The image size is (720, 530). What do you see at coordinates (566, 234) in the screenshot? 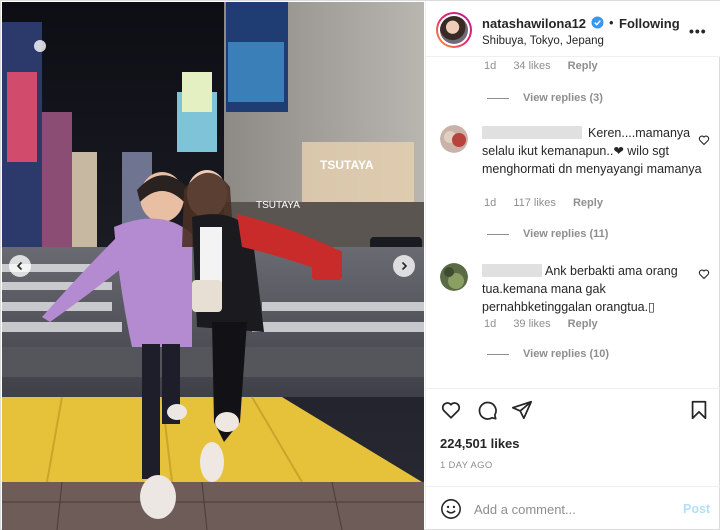
I see `view-replies-label: View replies (11)` at bounding box center [566, 234].